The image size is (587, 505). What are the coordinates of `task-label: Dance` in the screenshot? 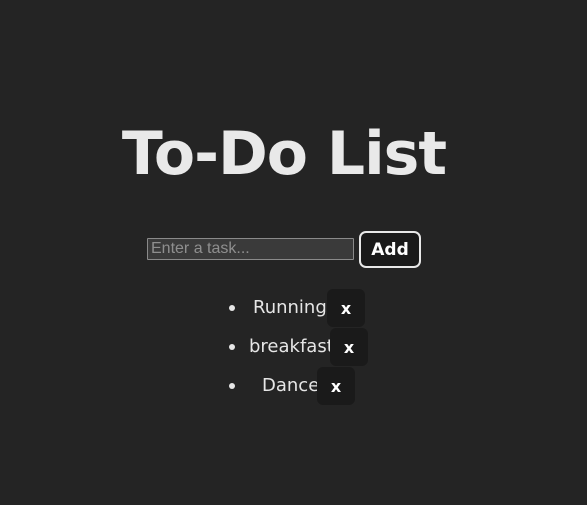 It's located at (291, 385).